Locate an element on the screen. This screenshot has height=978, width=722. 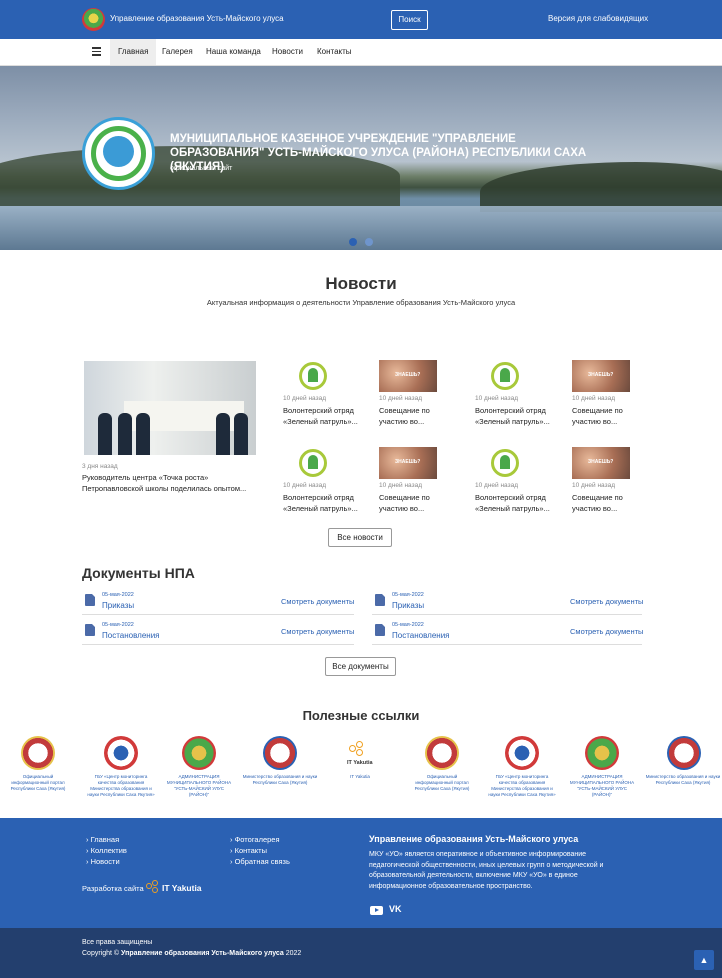
all-news-button: Все новости is located at coordinates (360, 537).